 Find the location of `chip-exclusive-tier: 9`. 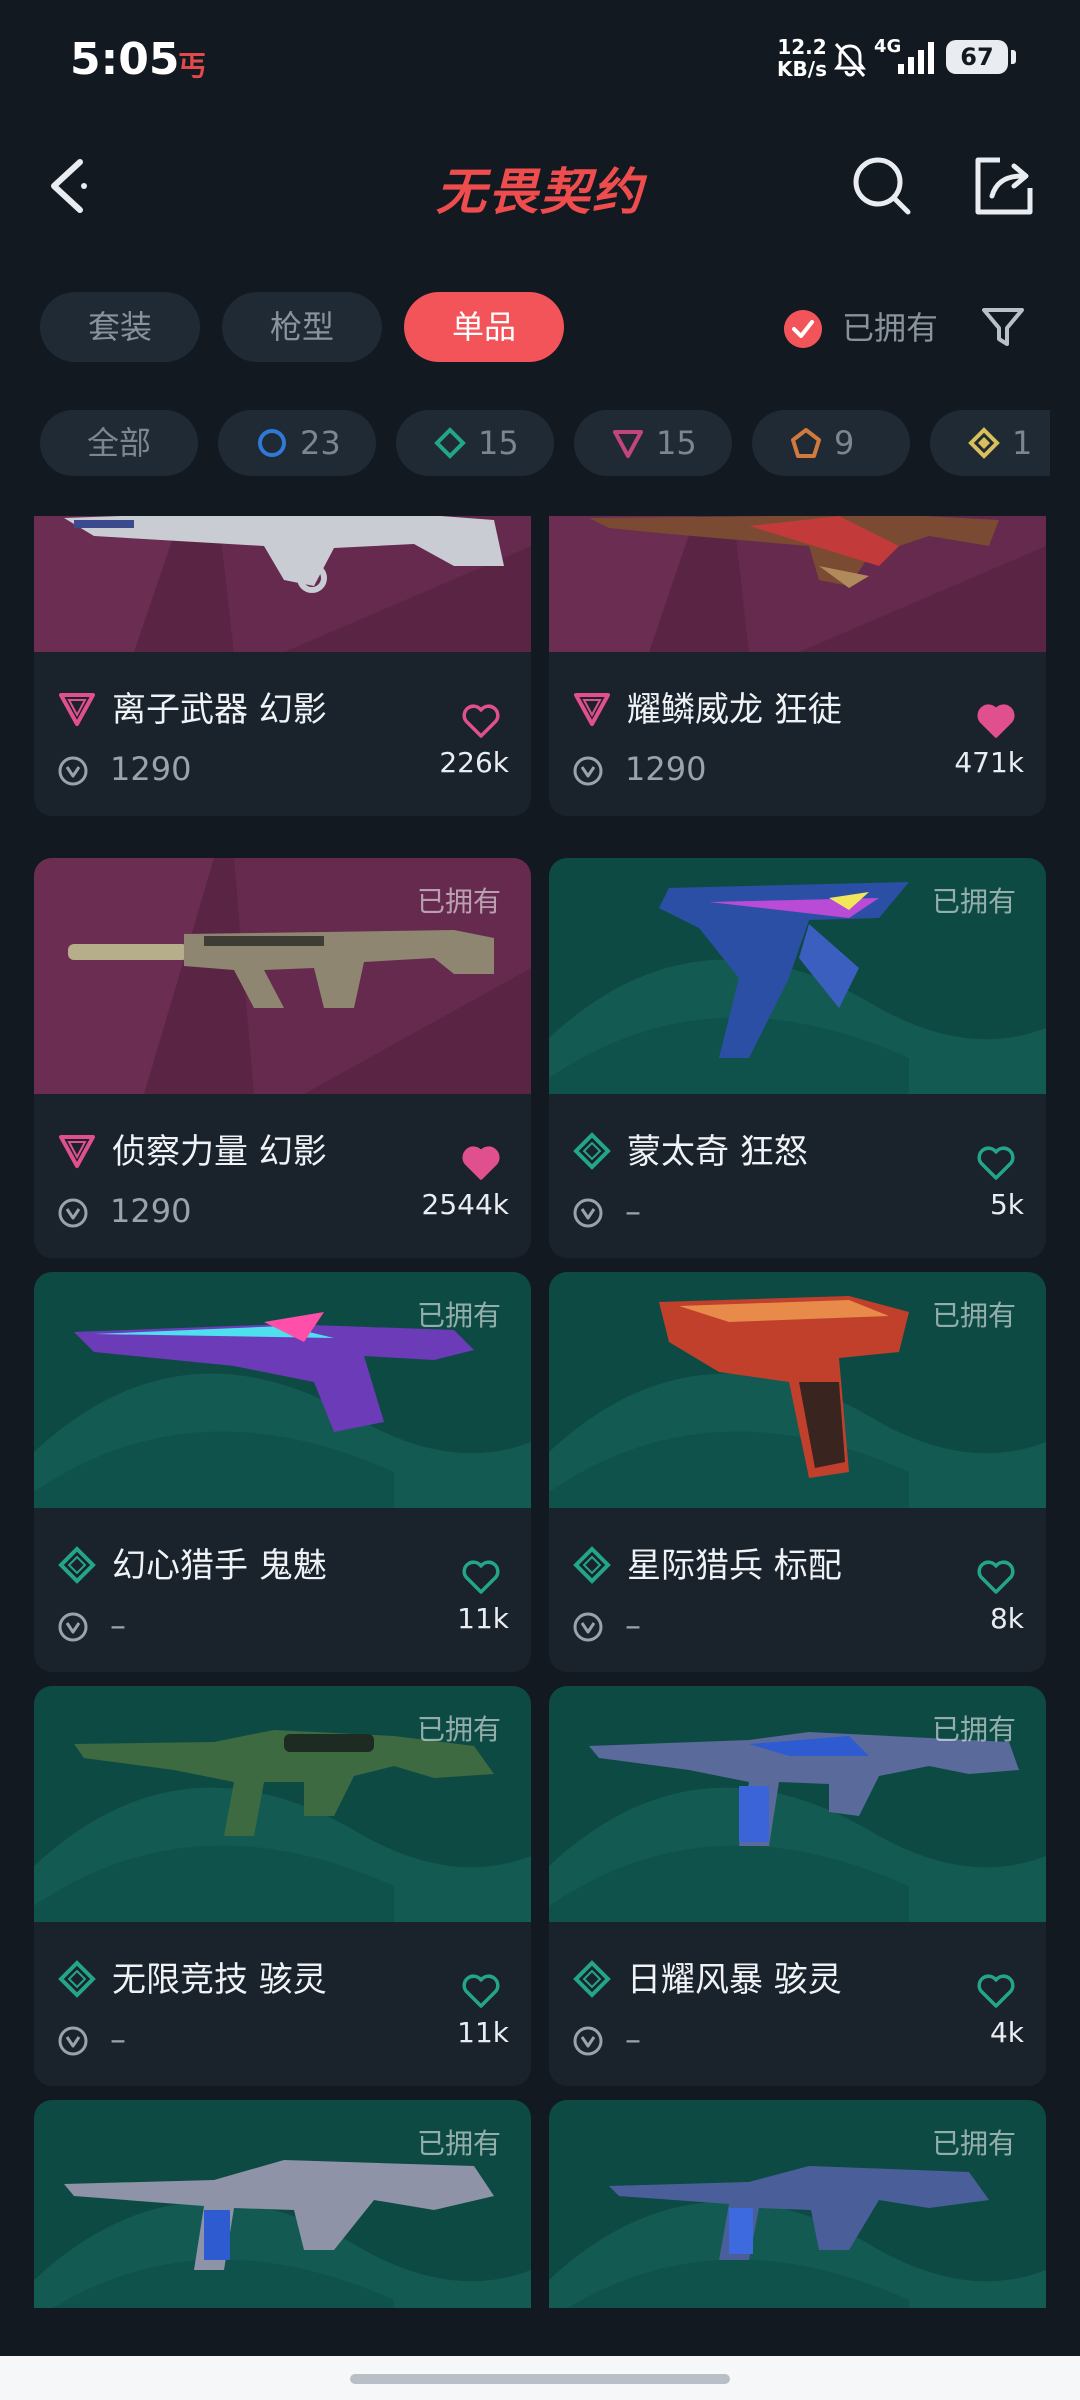

chip-exclusive-tier: 9 is located at coordinates (831, 443).